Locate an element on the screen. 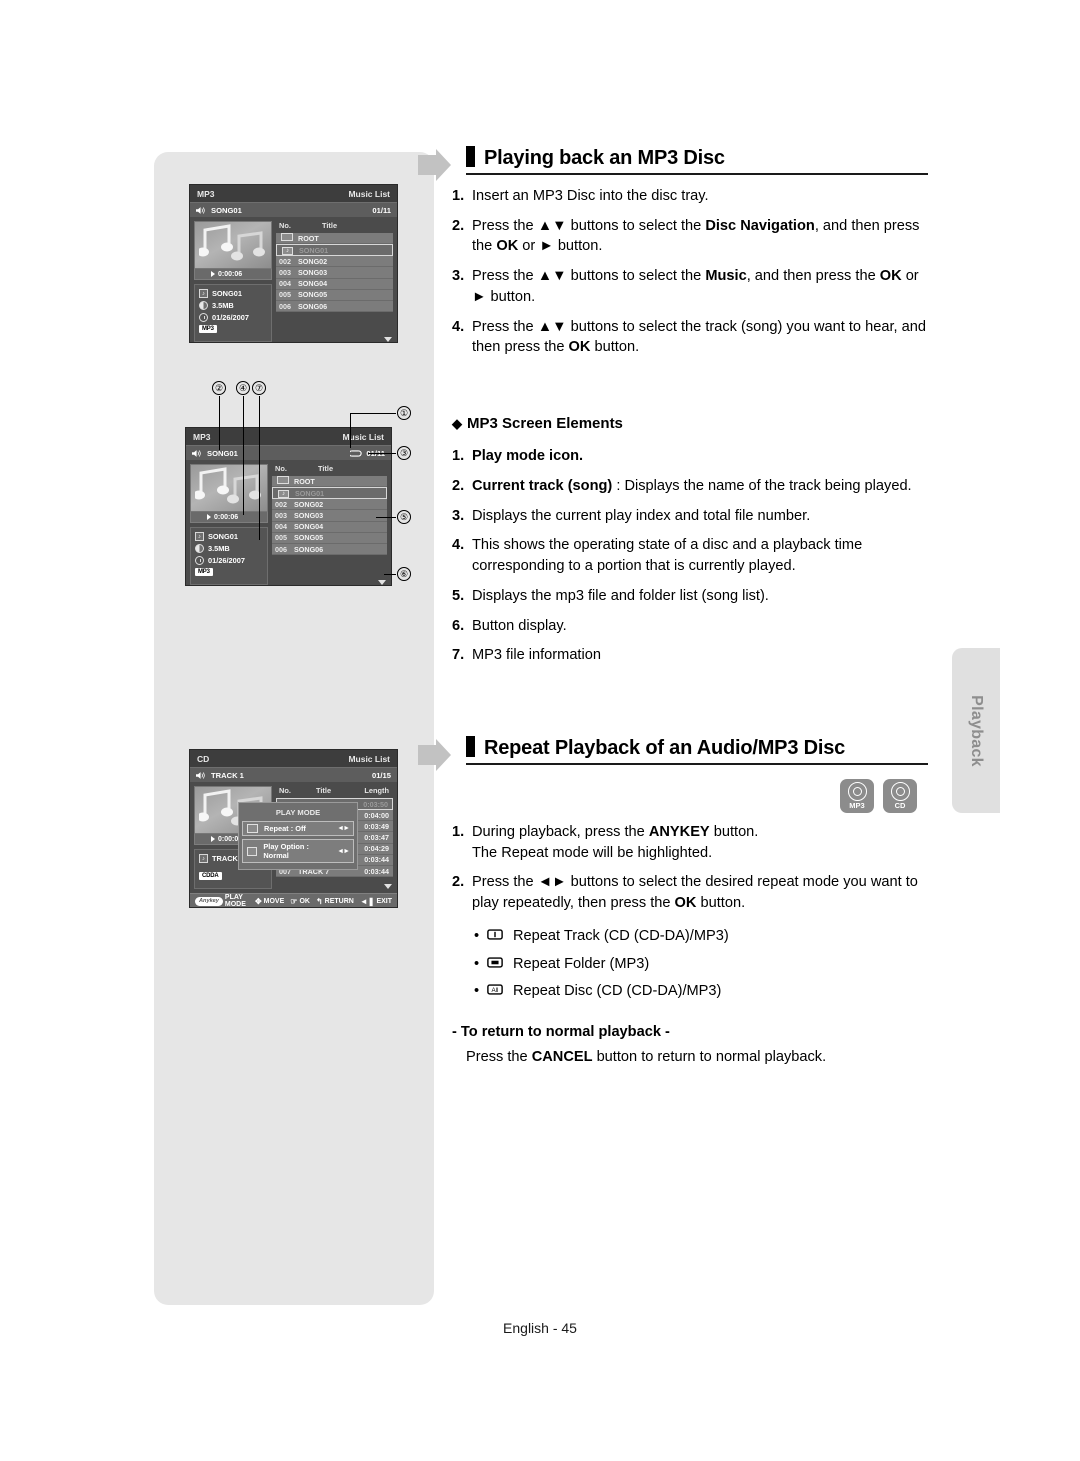 This screenshot has width=1080, height=1461. footer-button: ✥ MOVE is located at coordinates (269, 901).